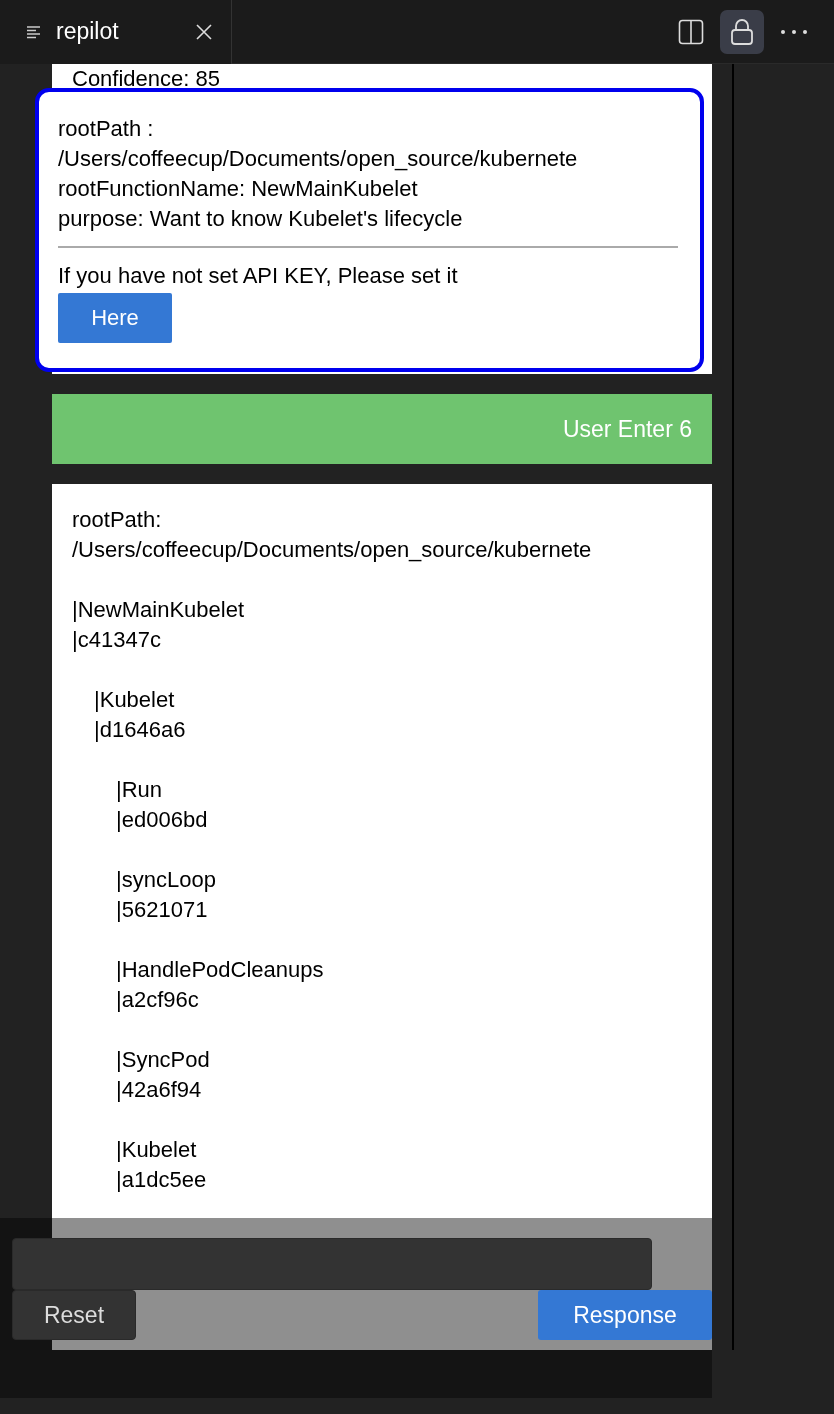 The width and height of the screenshot is (834, 1414). I want to click on function-name: |HandlePodCleanups, so click(220, 970).